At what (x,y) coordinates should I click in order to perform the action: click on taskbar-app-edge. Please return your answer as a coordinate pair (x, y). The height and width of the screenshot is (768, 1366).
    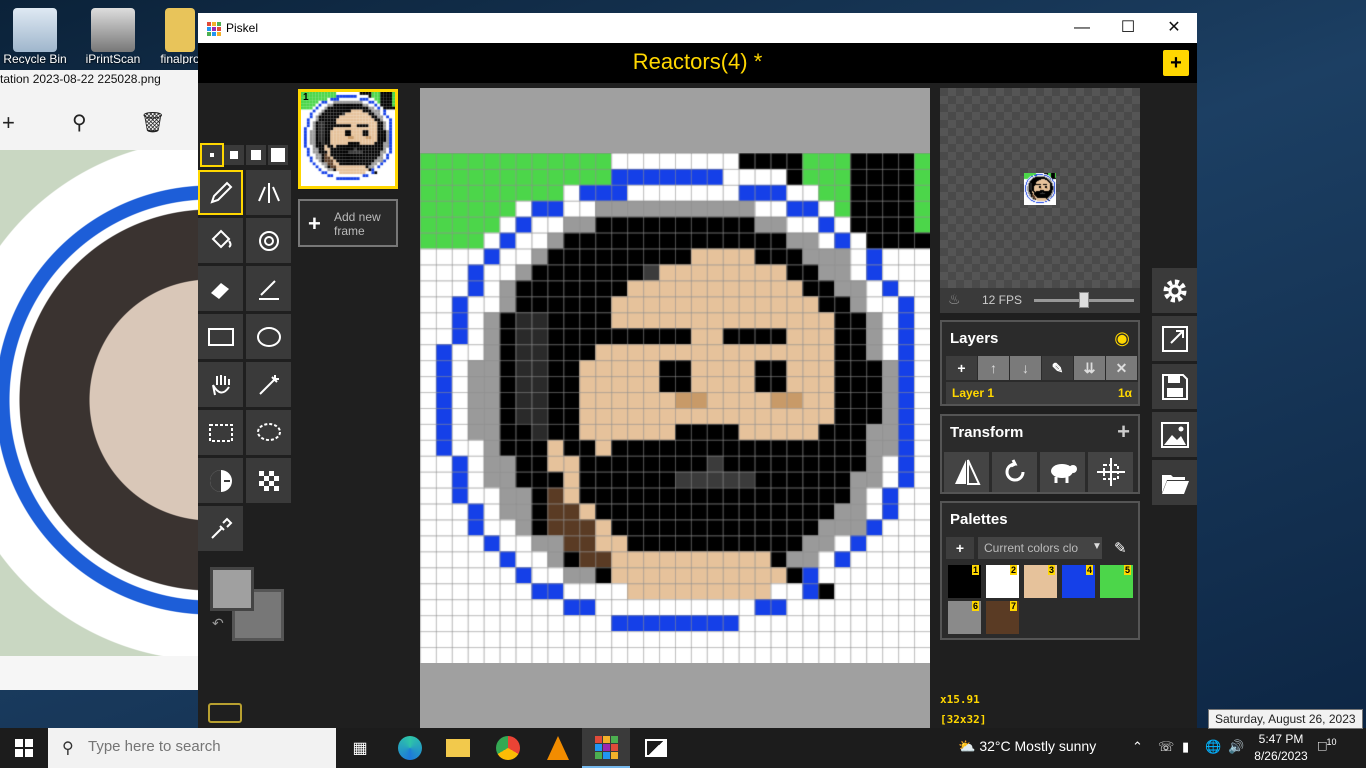
    Looking at the image, I should click on (410, 748).